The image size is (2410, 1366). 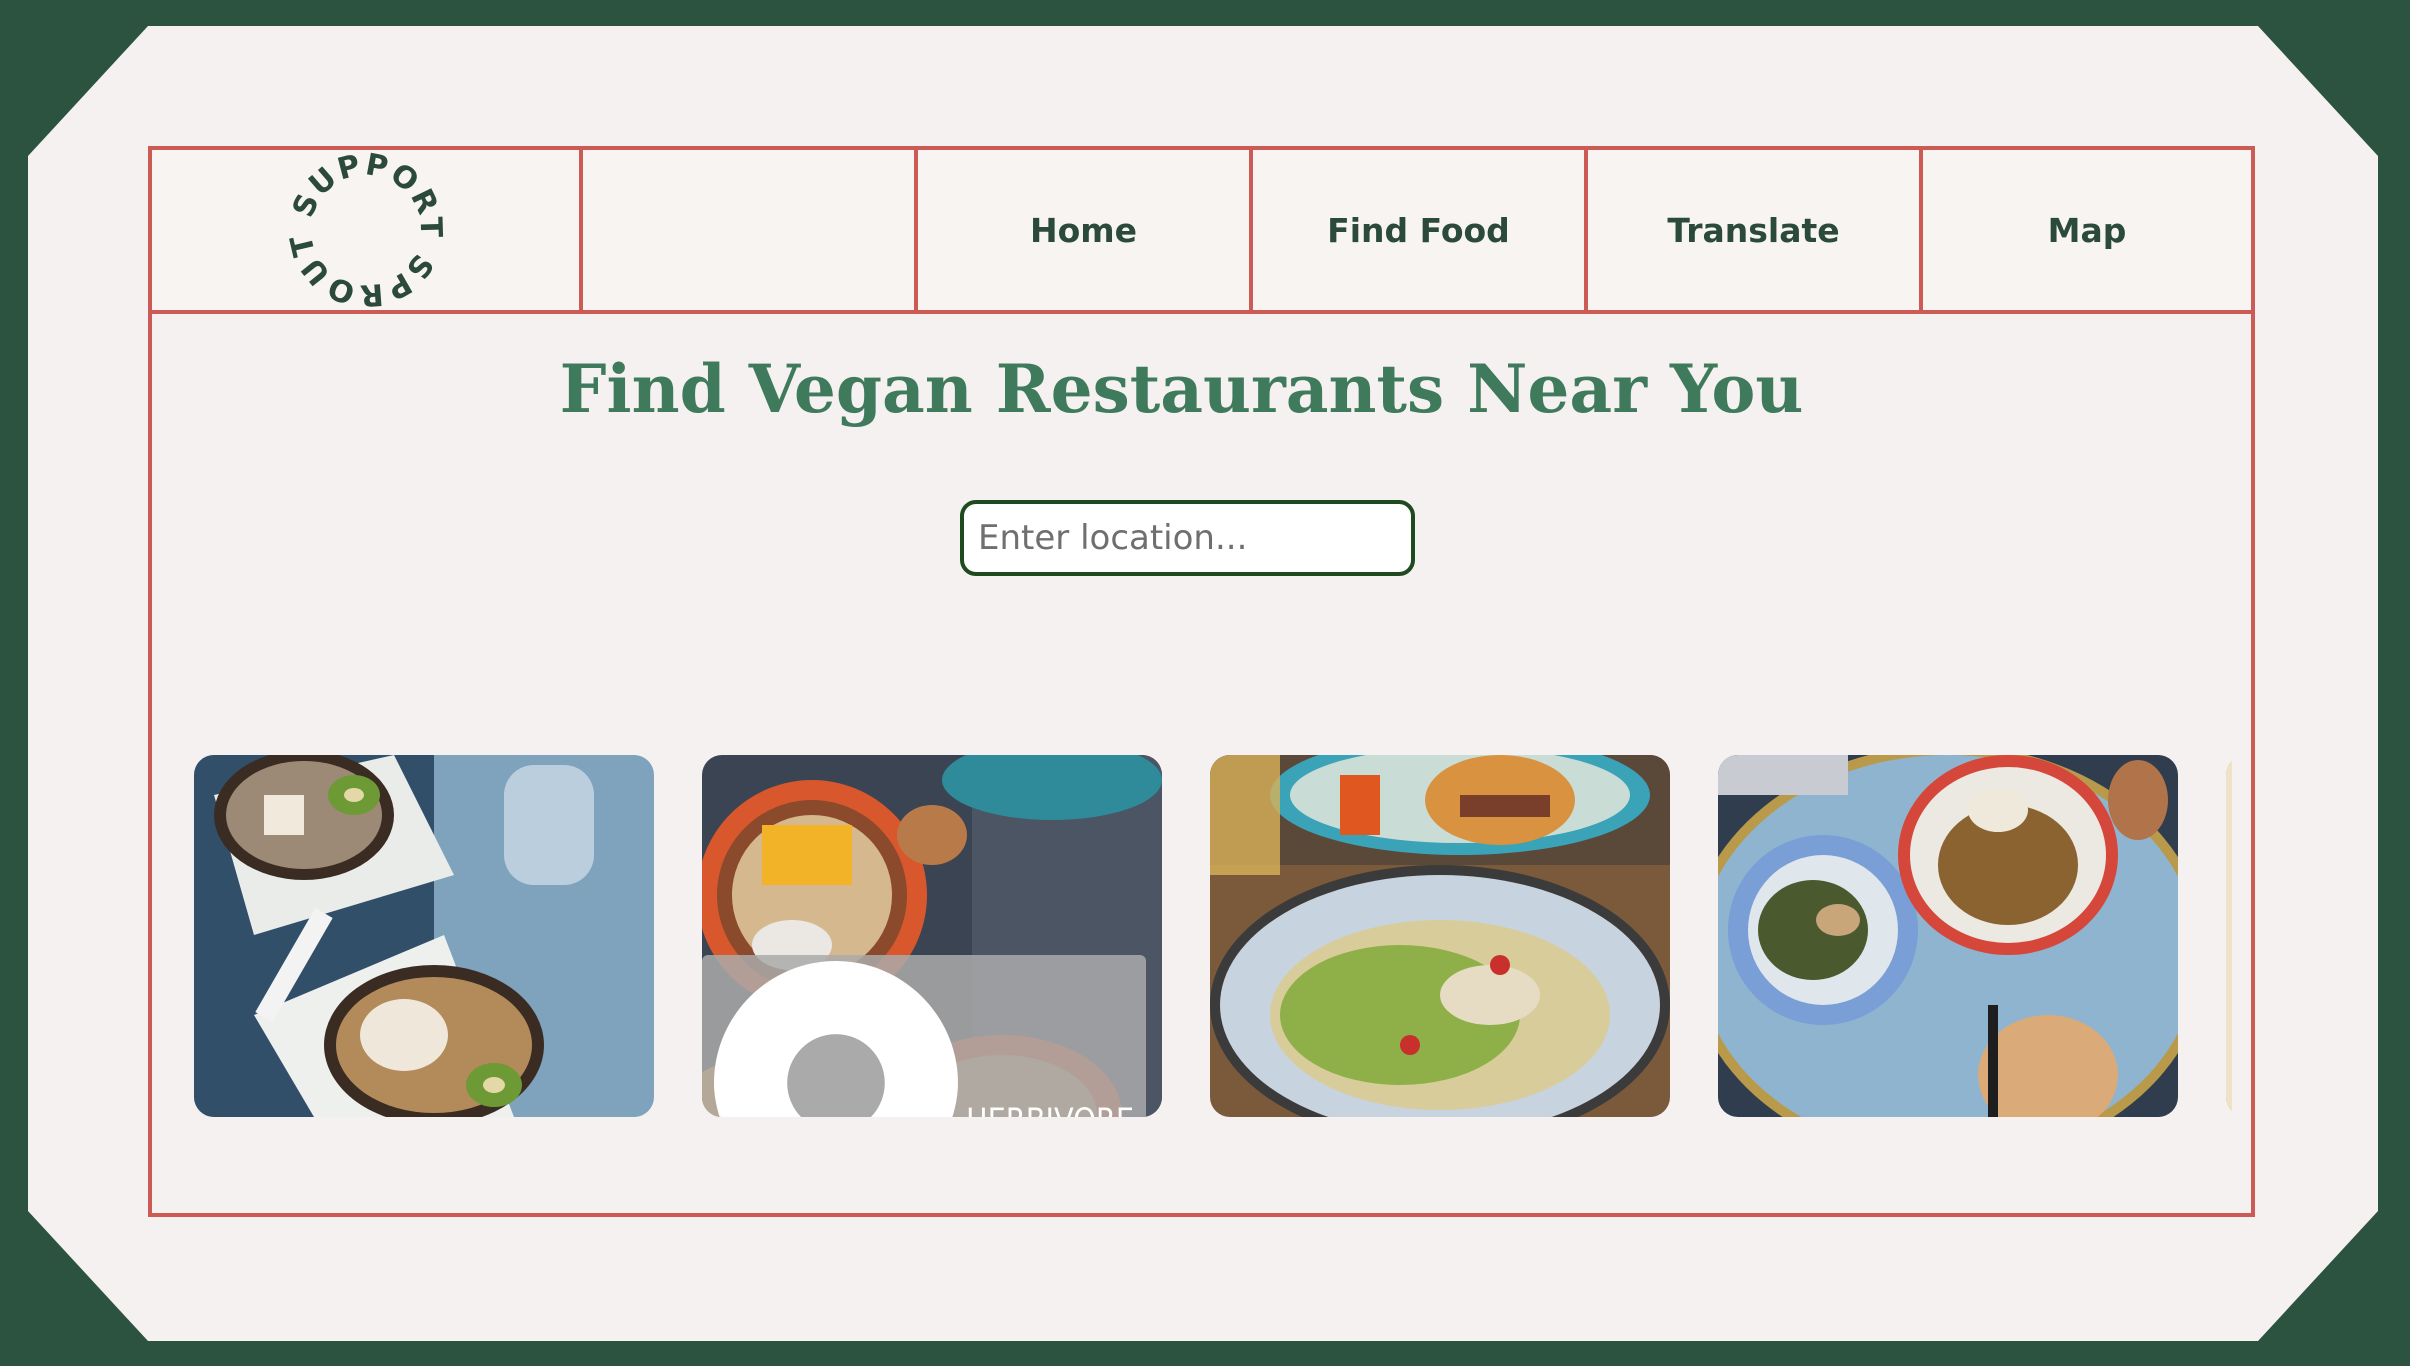 I want to click on nav-item-find-food: Find Food, so click(x=1416, y=230).